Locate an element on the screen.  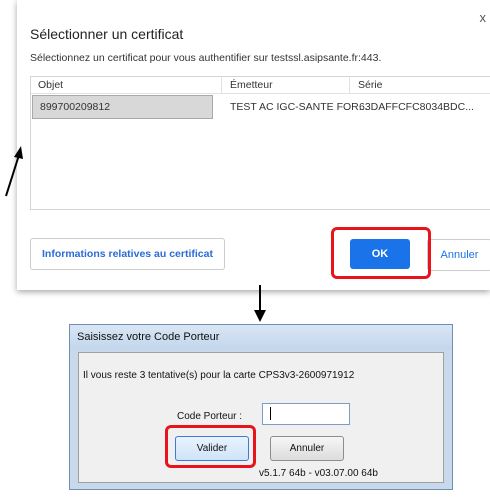
cancel-button: Annuler is located at coordinates (307, 448).